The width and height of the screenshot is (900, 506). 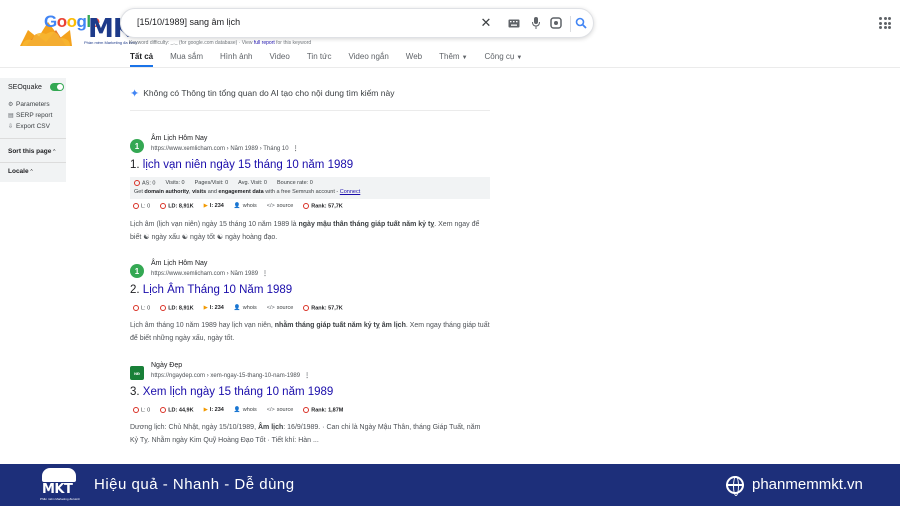 I want to click on clear-icon: ✕, so click(x=486, y=22).